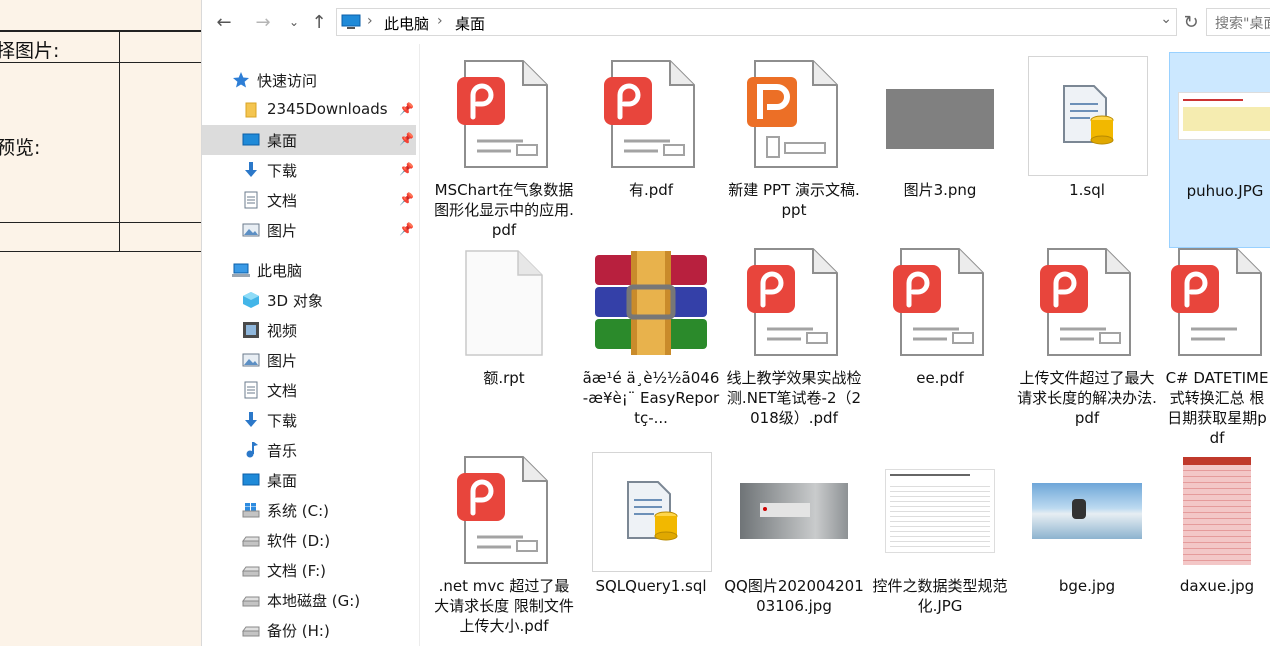  I want to click on nav-item-3d-objects: 3D 对象, so click(309, 300).